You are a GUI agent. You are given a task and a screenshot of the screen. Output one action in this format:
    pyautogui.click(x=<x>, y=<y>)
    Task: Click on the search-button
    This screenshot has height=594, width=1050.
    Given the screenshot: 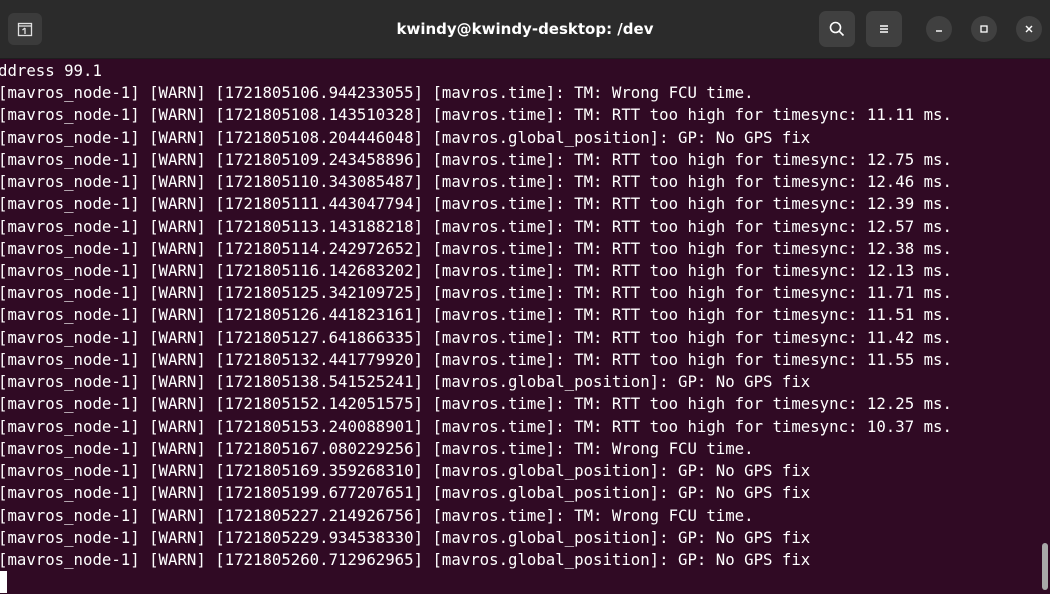 What is the action you would take?
    pyautogui.click(x=837, y=29)
    